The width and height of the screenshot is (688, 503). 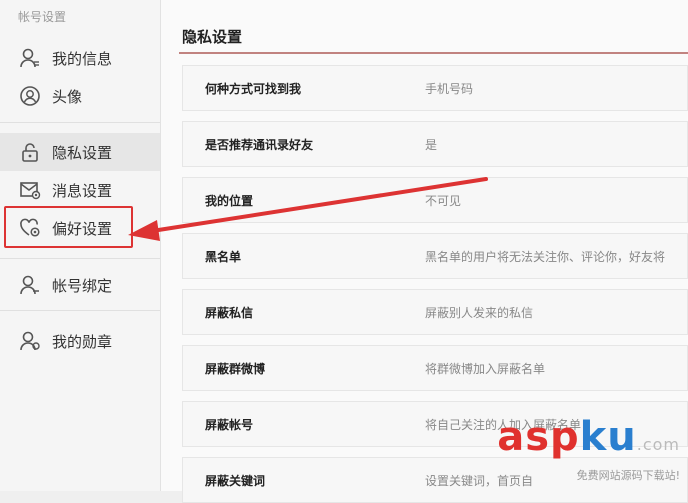 I want to click on setting-value: 屏蔽别人发来的私信, so click(x=479, y=312).